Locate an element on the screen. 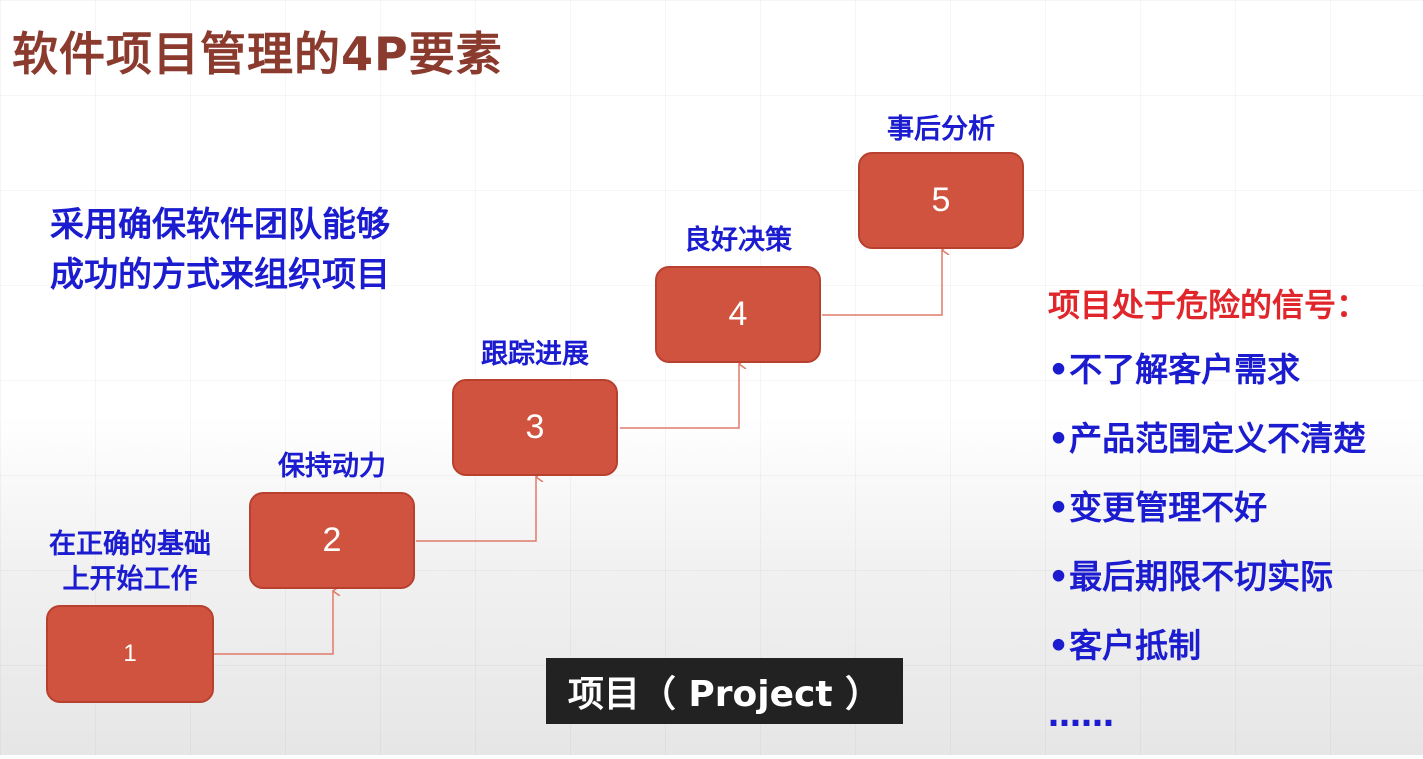  step-5-label: 事后分析 is located at coordinates (941, 129).